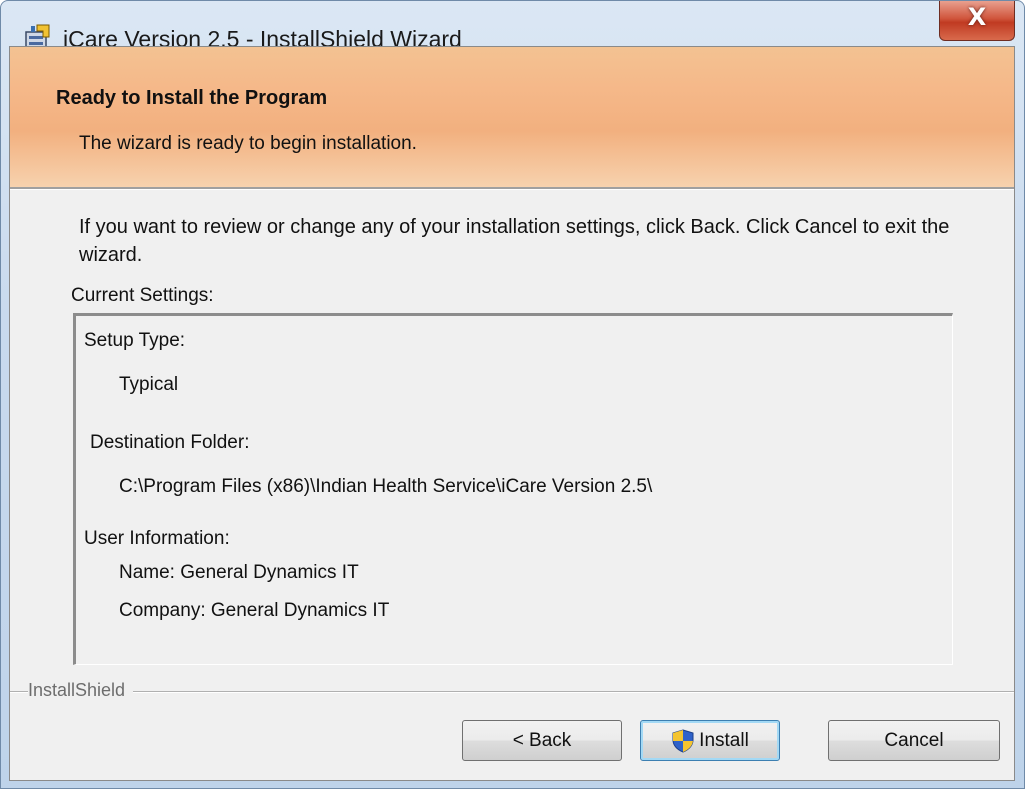 This screenshot has width=1025, height=789. I want to click on close-icon: X, so click(977, 17).